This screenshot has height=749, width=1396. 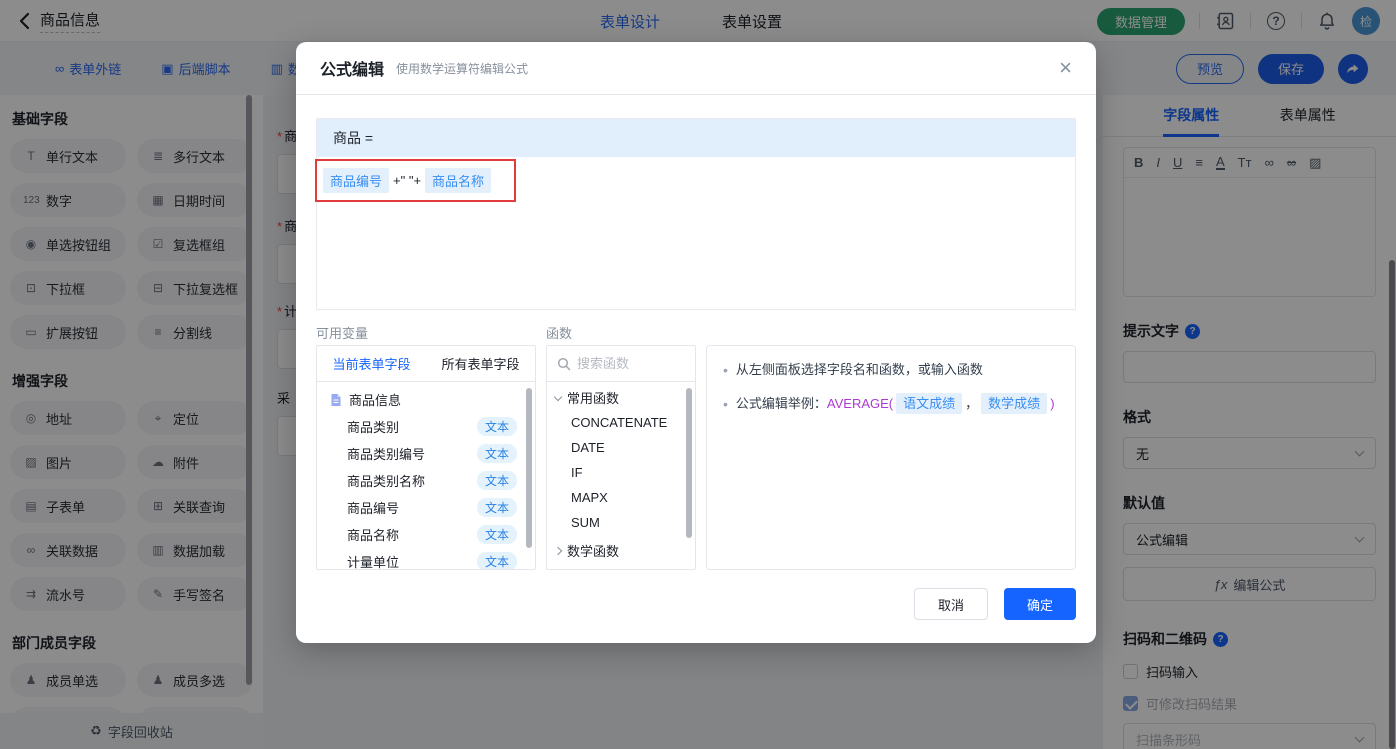 I want to click on close-icon: ×, so click(x=1065, y=68).